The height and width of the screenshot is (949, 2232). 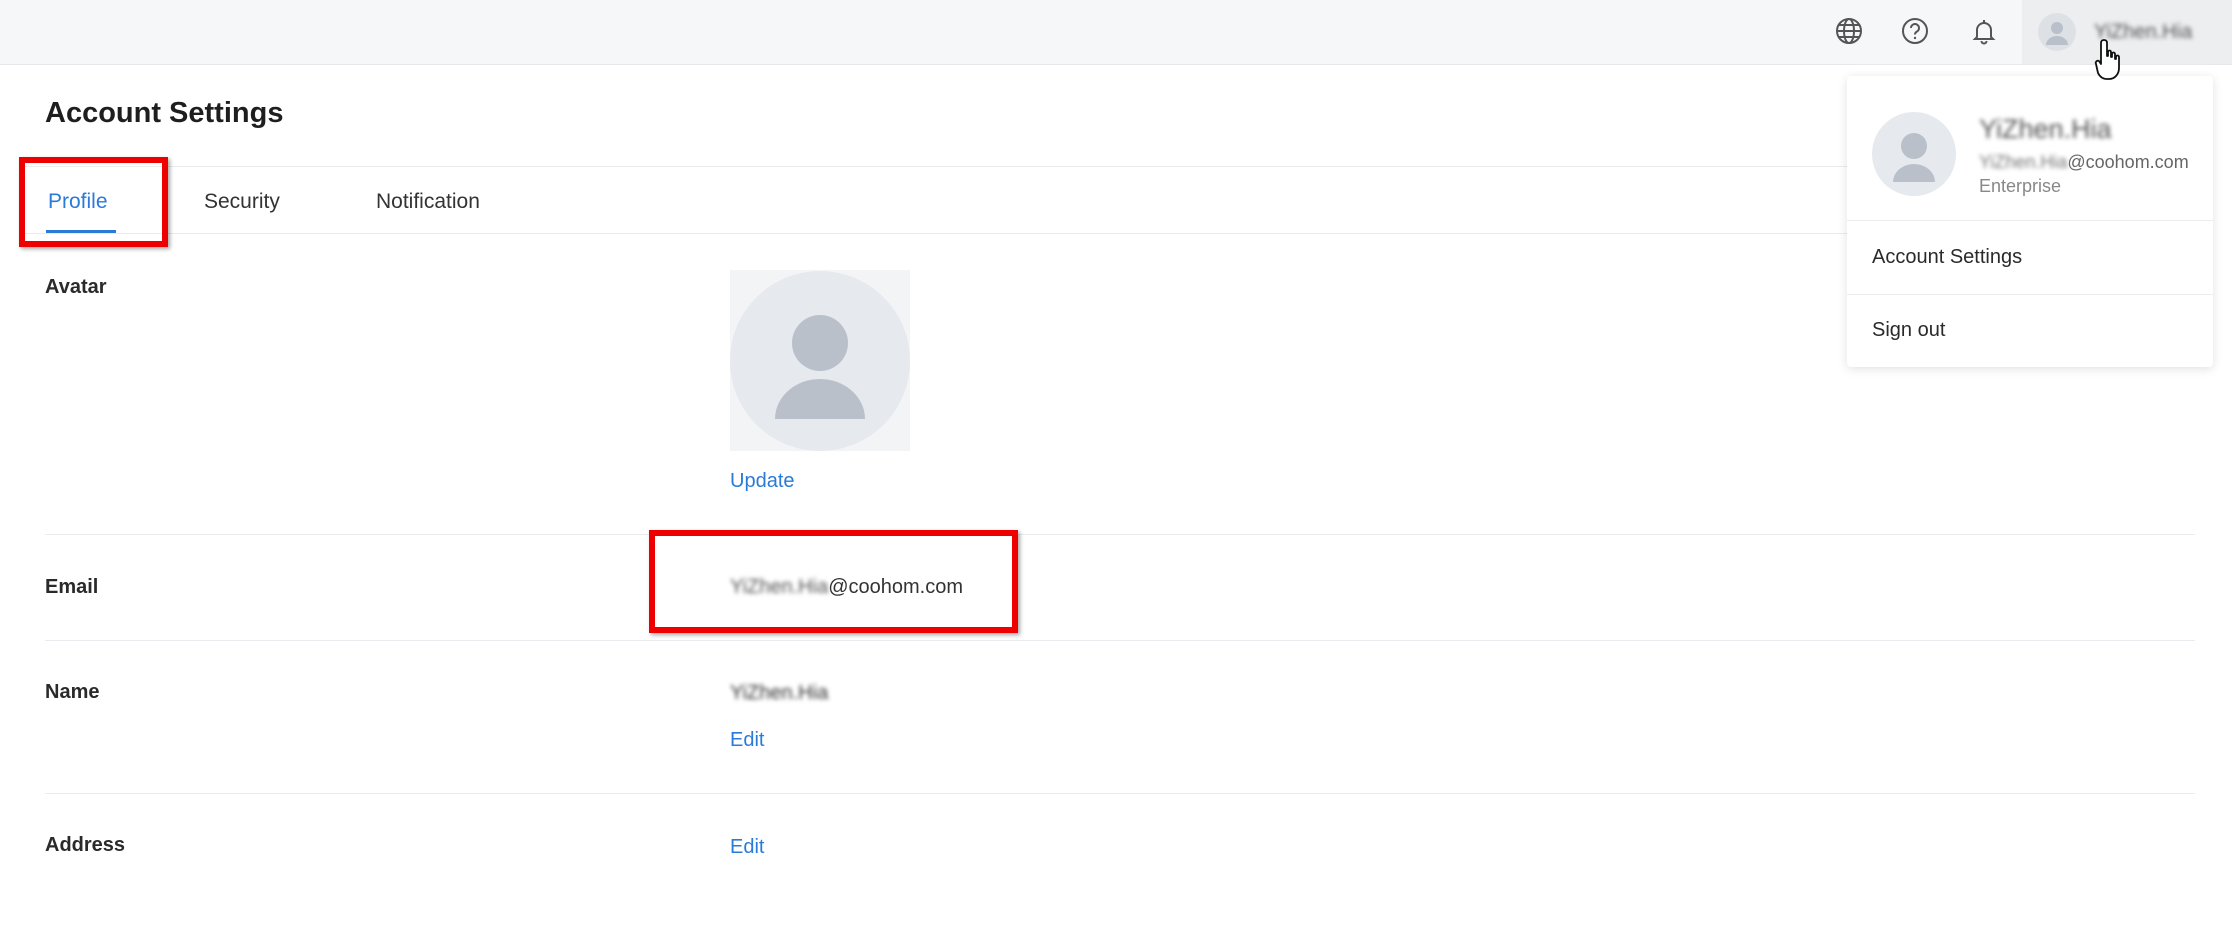 What do you see at coordinates (164, 113) in the screenshot?
I see `page-title: Account Settings` at bounding box center [164, 113].